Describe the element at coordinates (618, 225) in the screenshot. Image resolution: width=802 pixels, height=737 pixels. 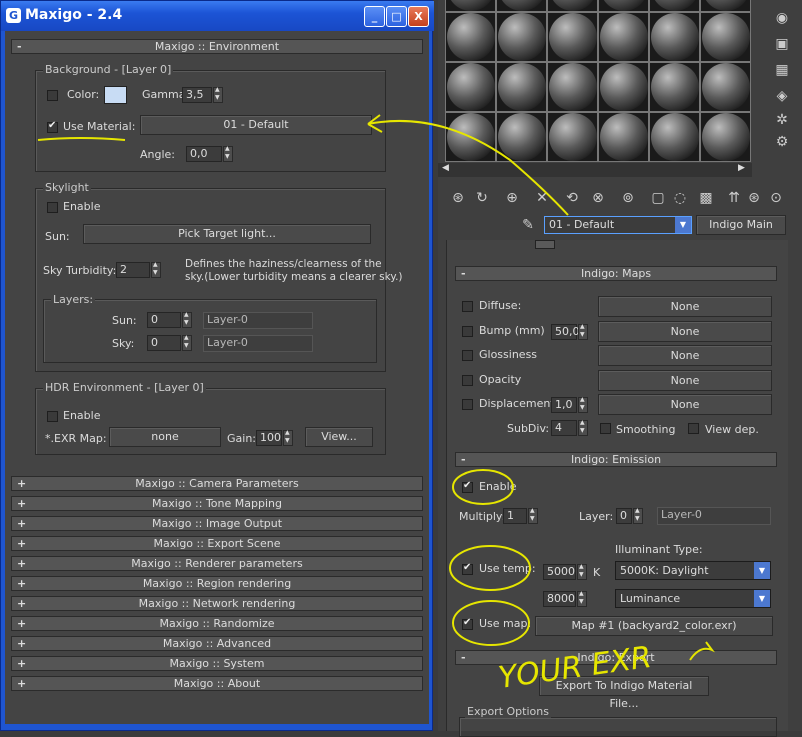
I see `material-name-combo: 01 - Default ▼` at that location.